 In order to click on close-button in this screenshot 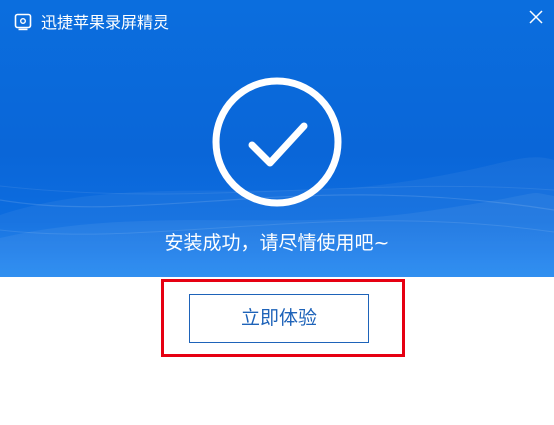, I will do `click(536, 17)`.